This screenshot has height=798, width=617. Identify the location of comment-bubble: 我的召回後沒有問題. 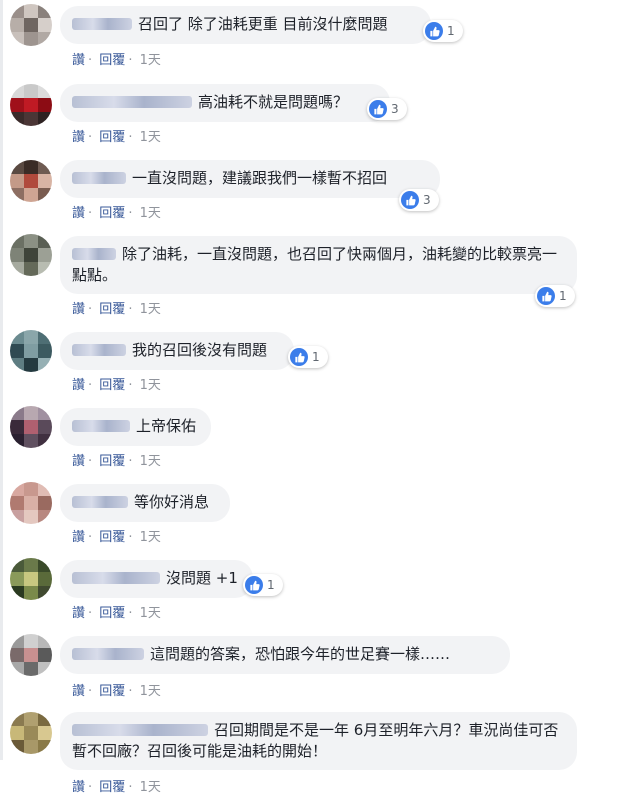
(177, 351).